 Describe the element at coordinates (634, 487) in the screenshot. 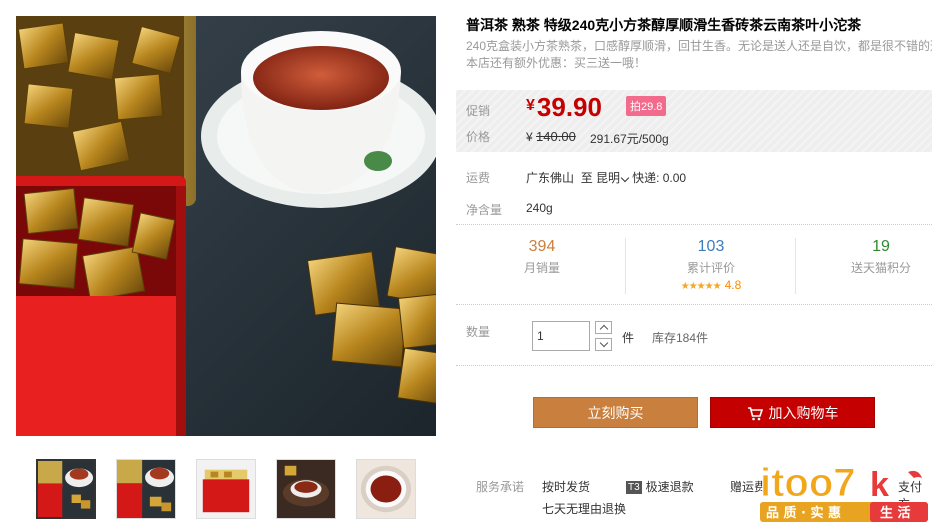

I see `t3-badge-icon: T3` at that location.